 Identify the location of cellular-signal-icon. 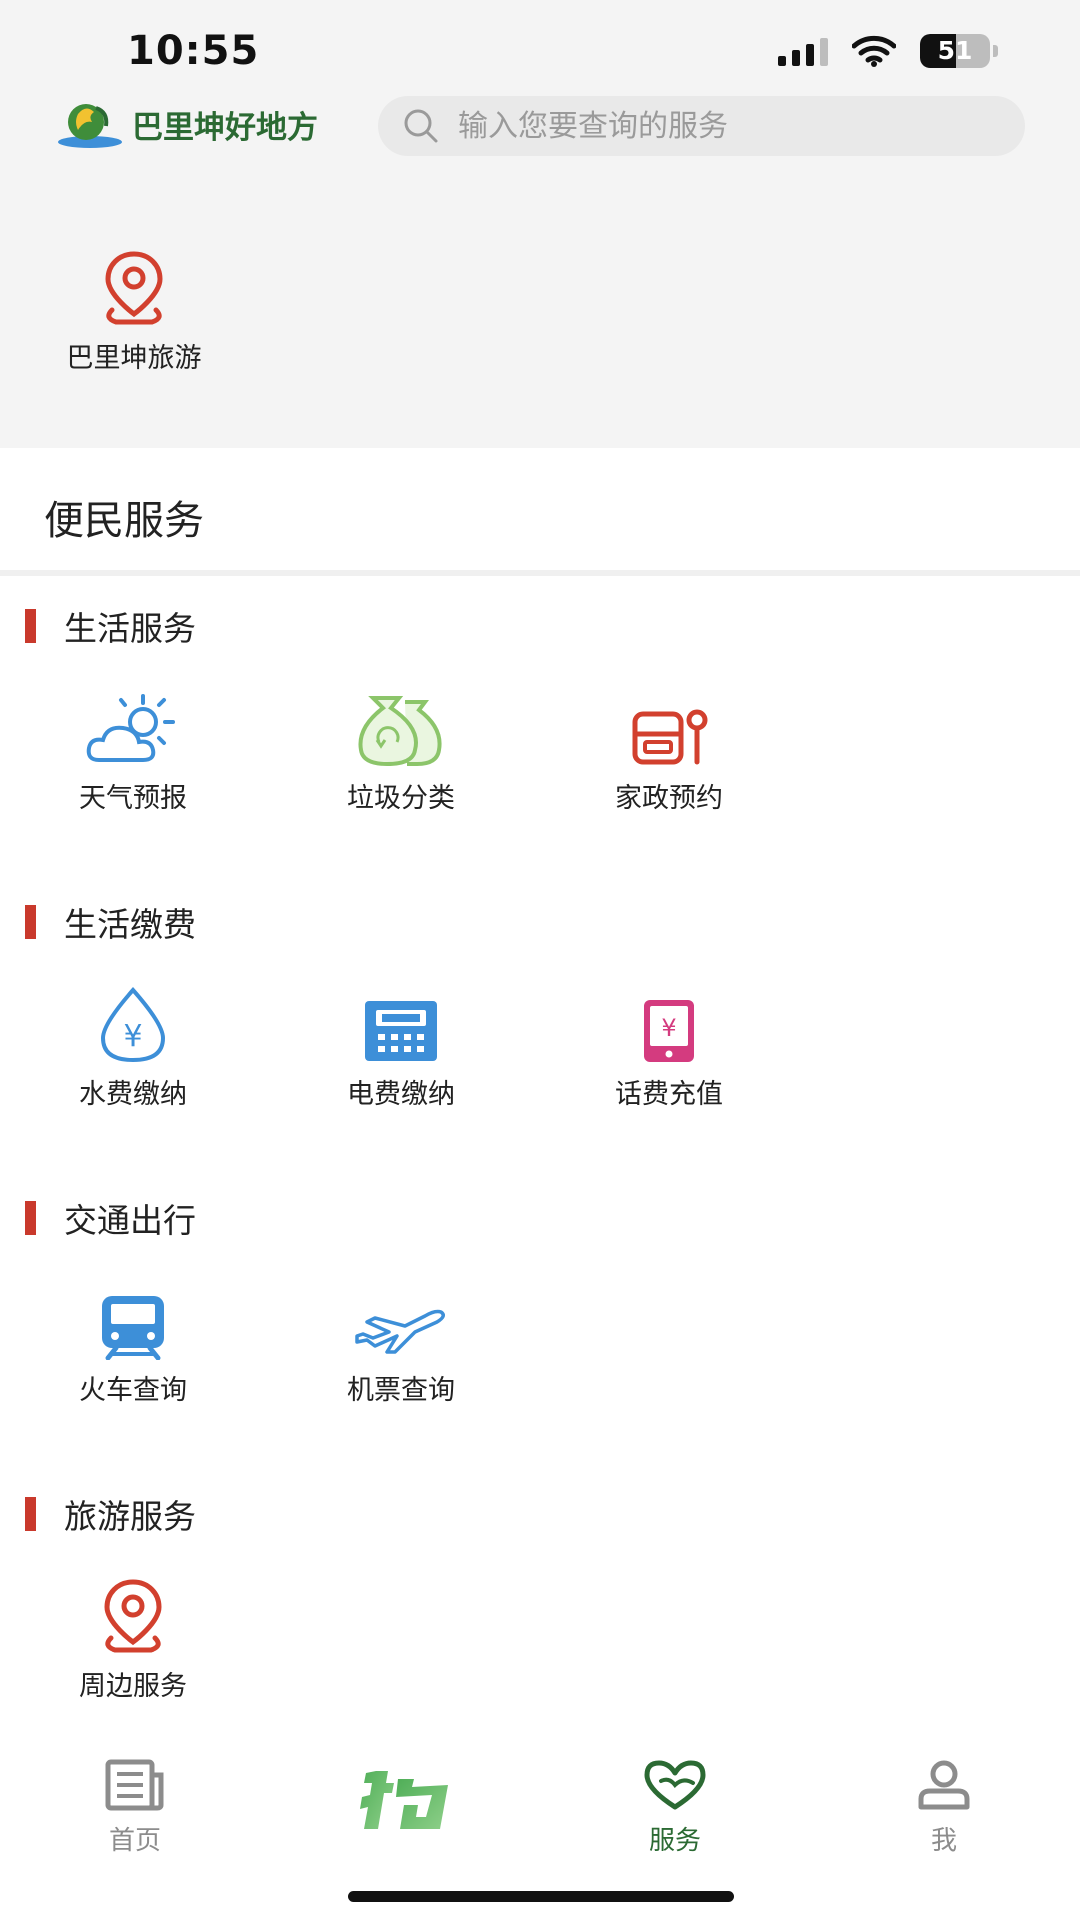
(803, 51).